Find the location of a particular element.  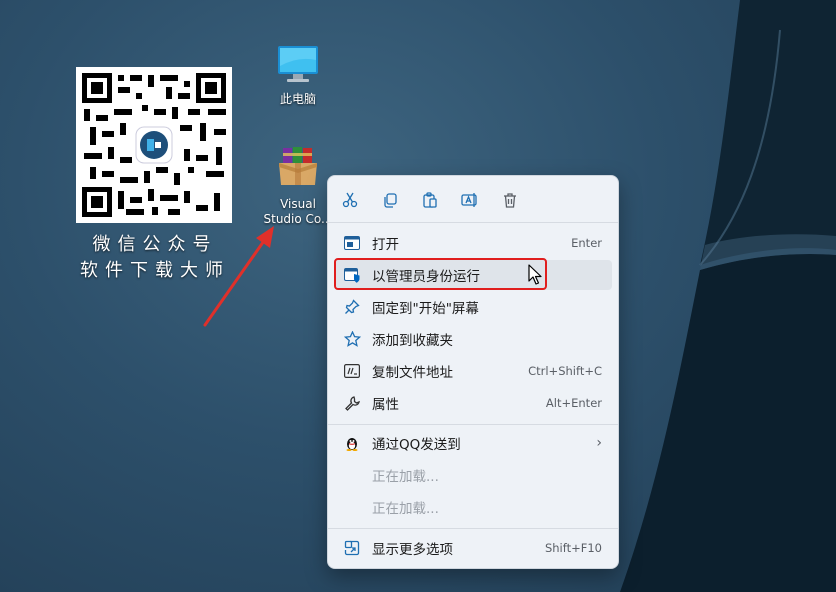

qr-code-image is located at coordinates (154, 145).